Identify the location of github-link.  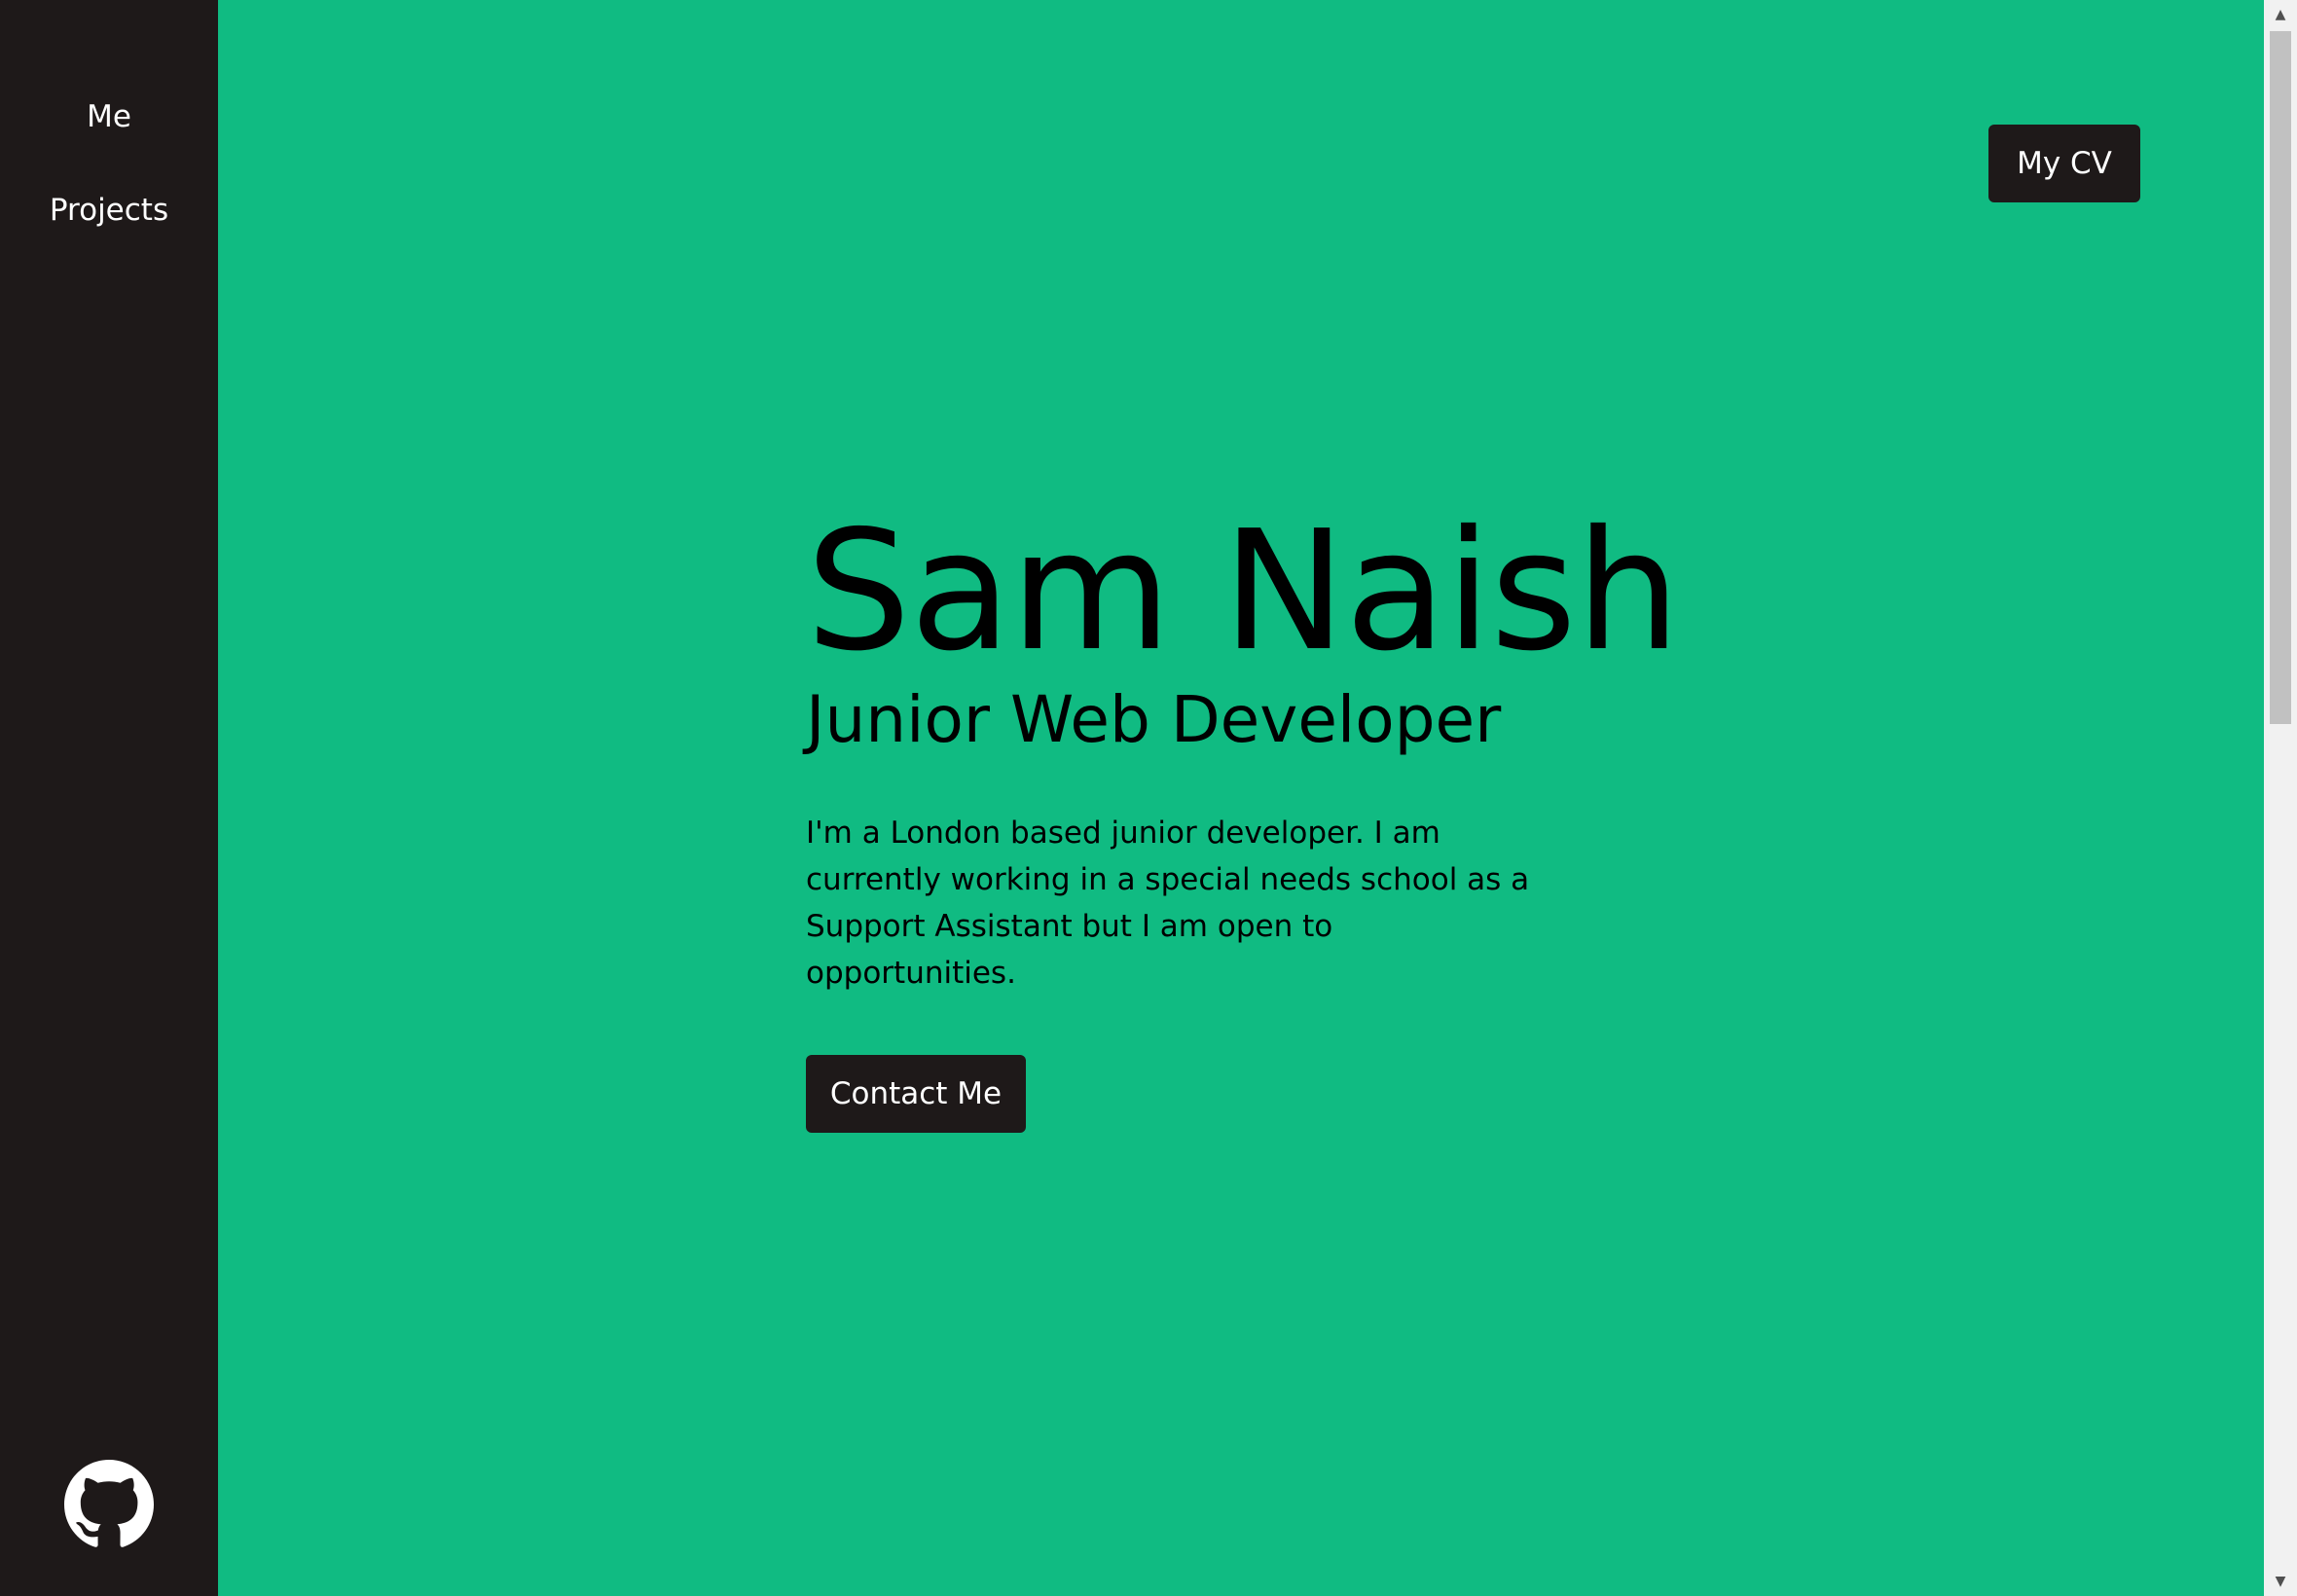
(109, 1504).